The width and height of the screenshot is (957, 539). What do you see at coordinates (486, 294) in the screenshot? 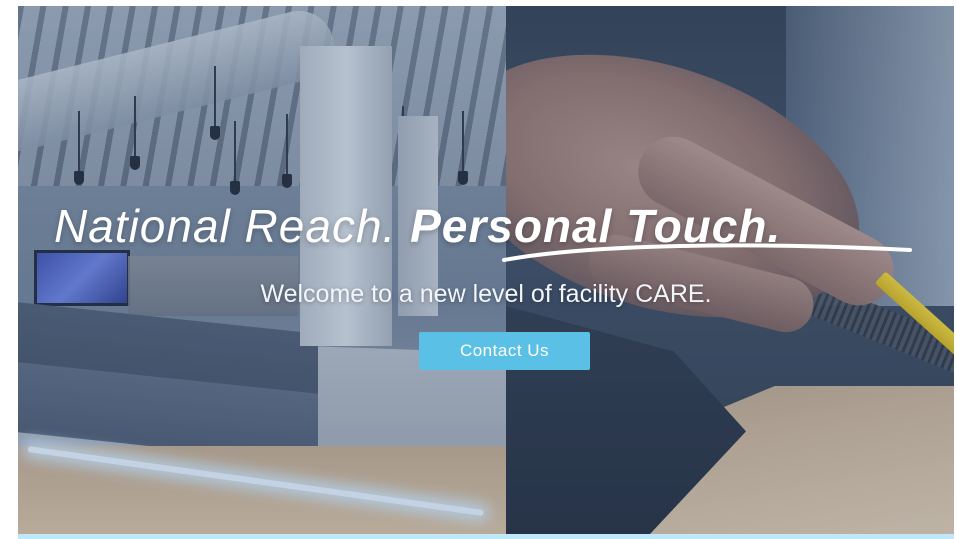
I see `hero-subtitle: Welcome to a new level of facility CARE.` at bounding box center [486, 294].